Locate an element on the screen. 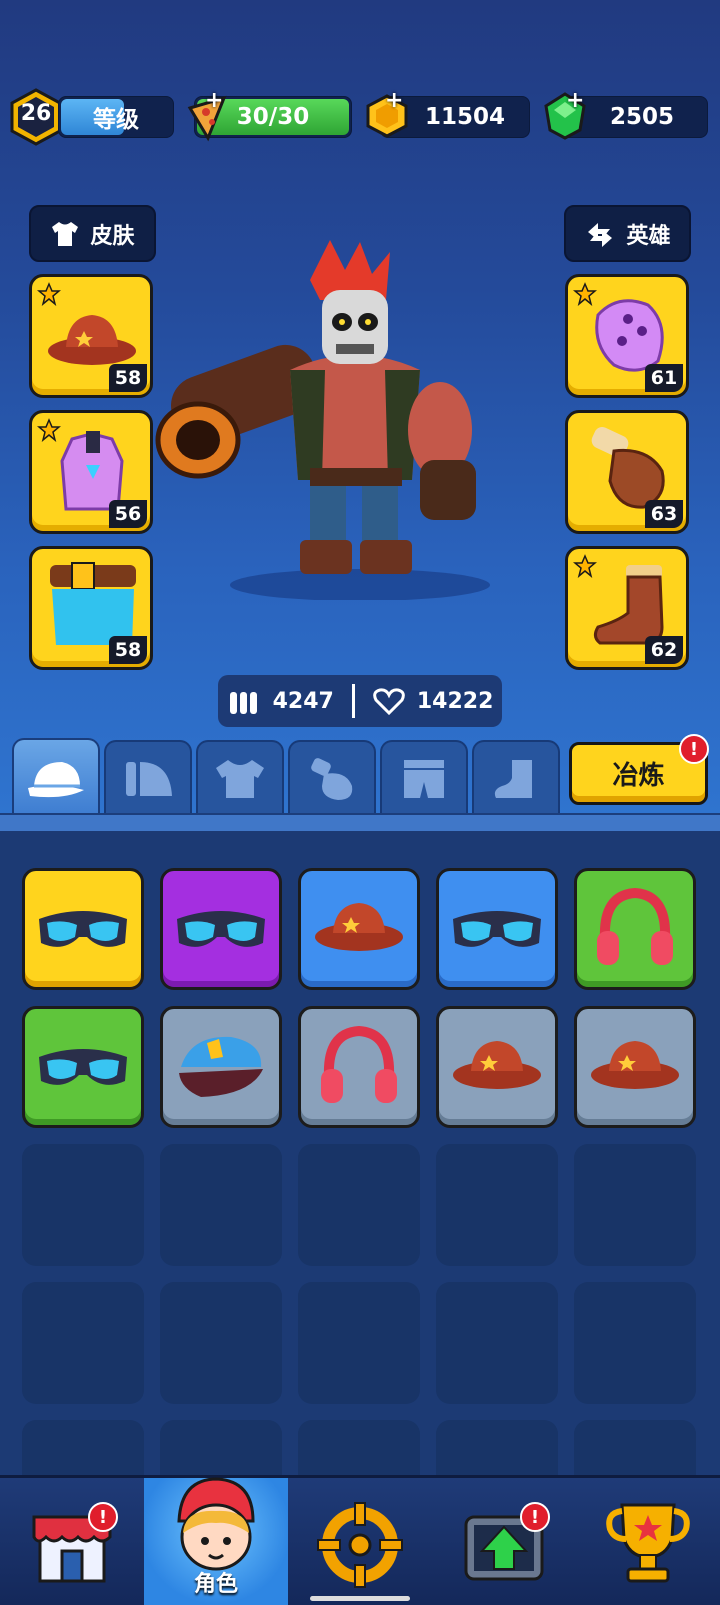 The width and height of the screenshot is (720, 1605). equip-slot-shirt: 56 is located at coordinates (91, 472).